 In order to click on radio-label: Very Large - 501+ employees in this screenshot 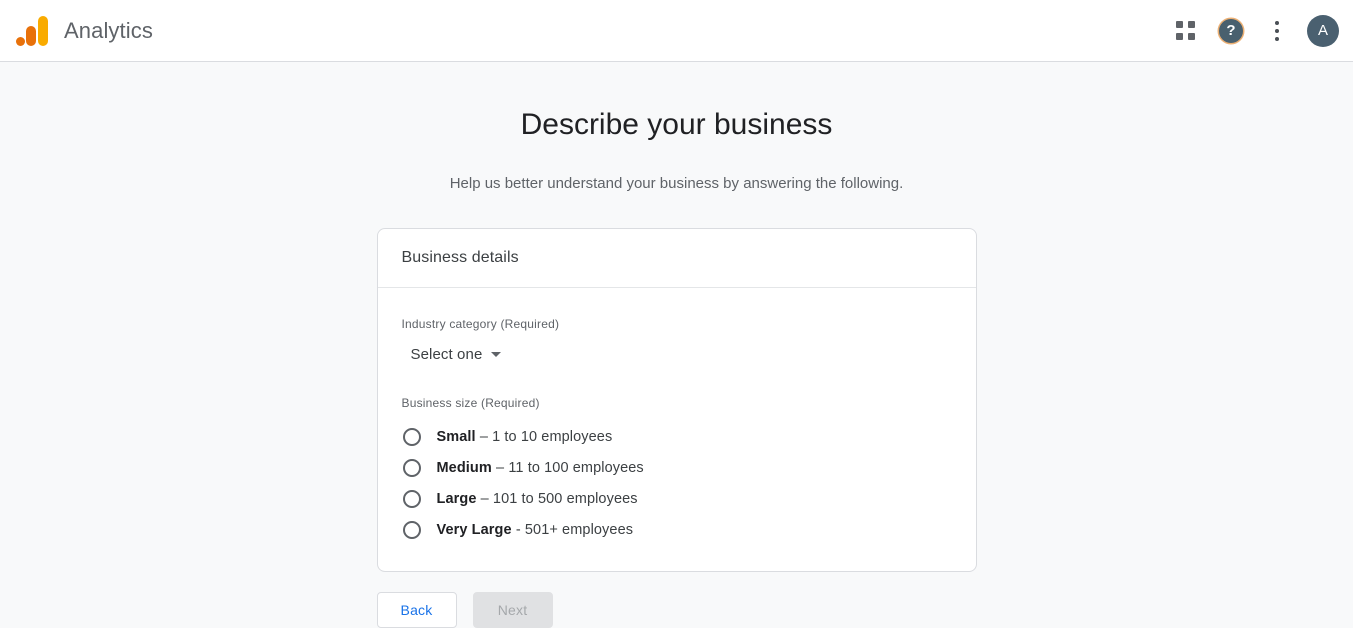, I will do `click(535, 530)`.